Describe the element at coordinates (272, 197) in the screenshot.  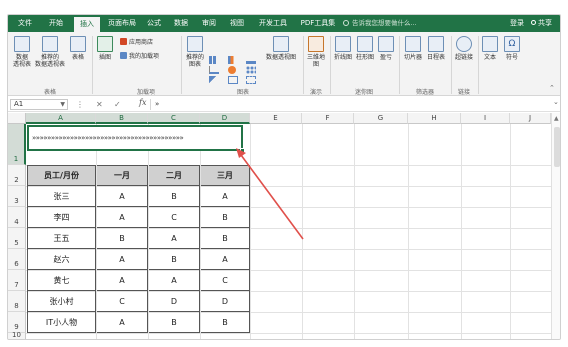
I see `arrow-shaft` at that location.